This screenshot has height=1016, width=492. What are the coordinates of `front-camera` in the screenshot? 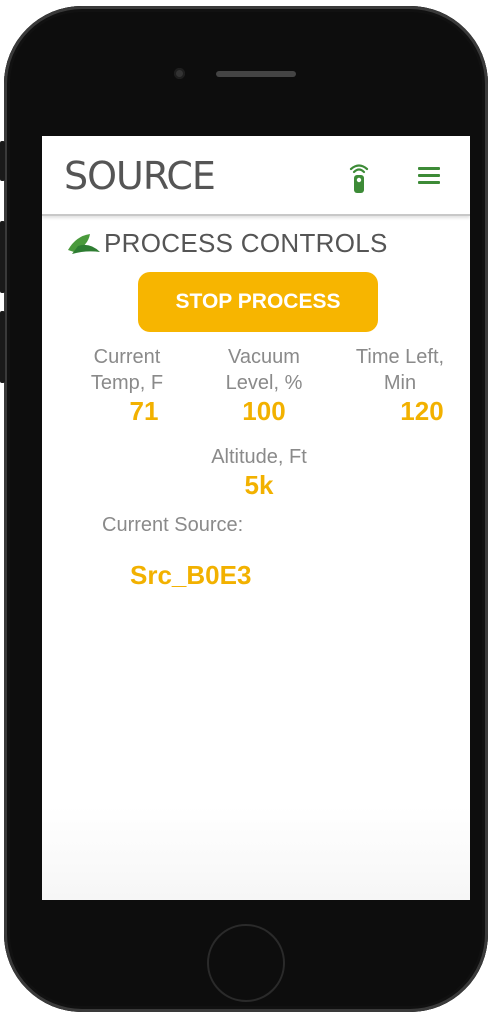 It's located at (179, 73).